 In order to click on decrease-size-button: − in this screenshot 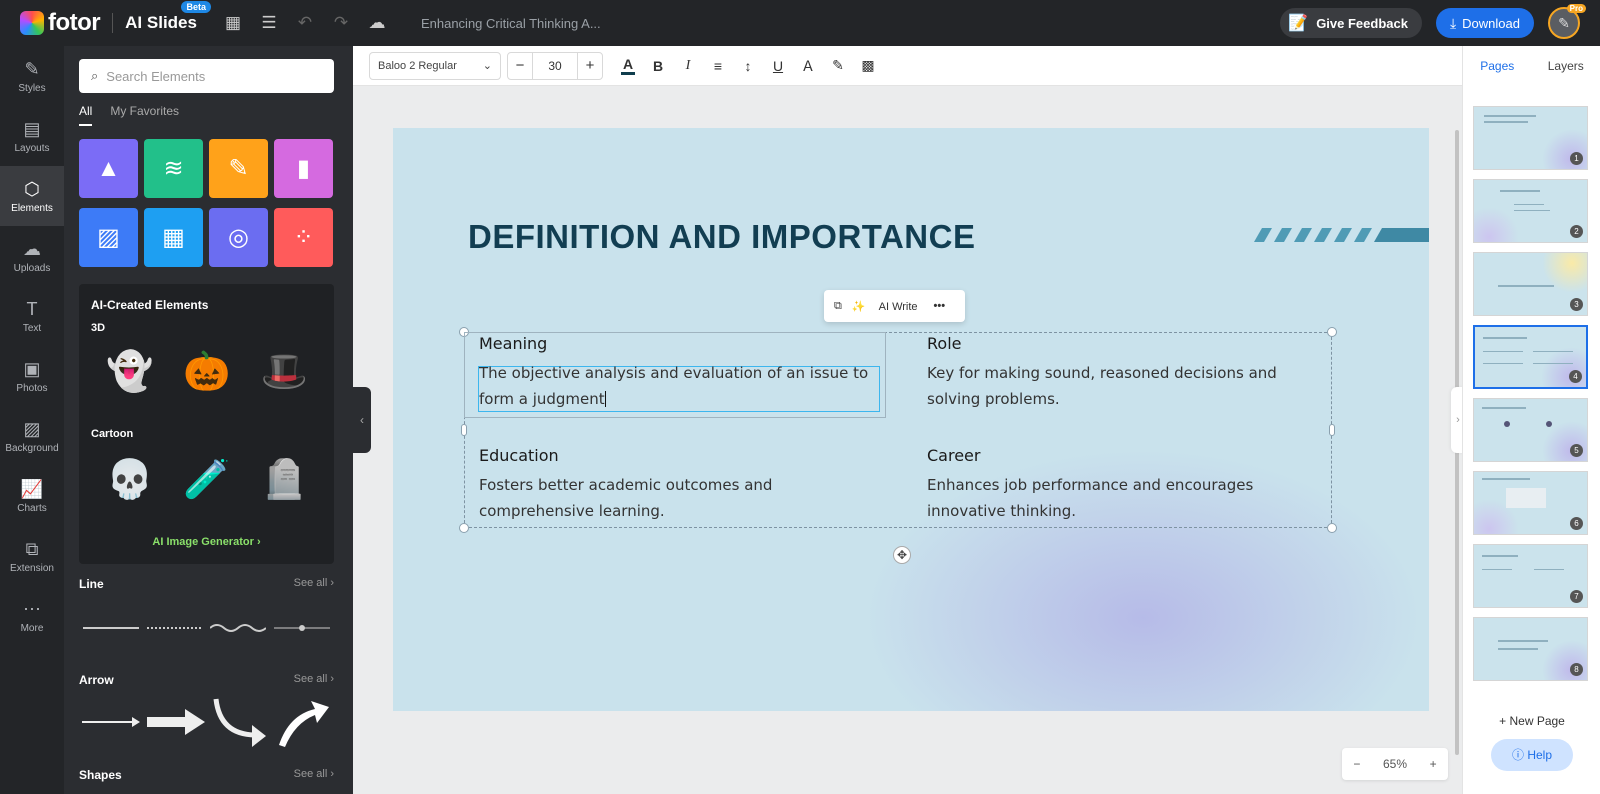, I will do `click(520, 65)`.